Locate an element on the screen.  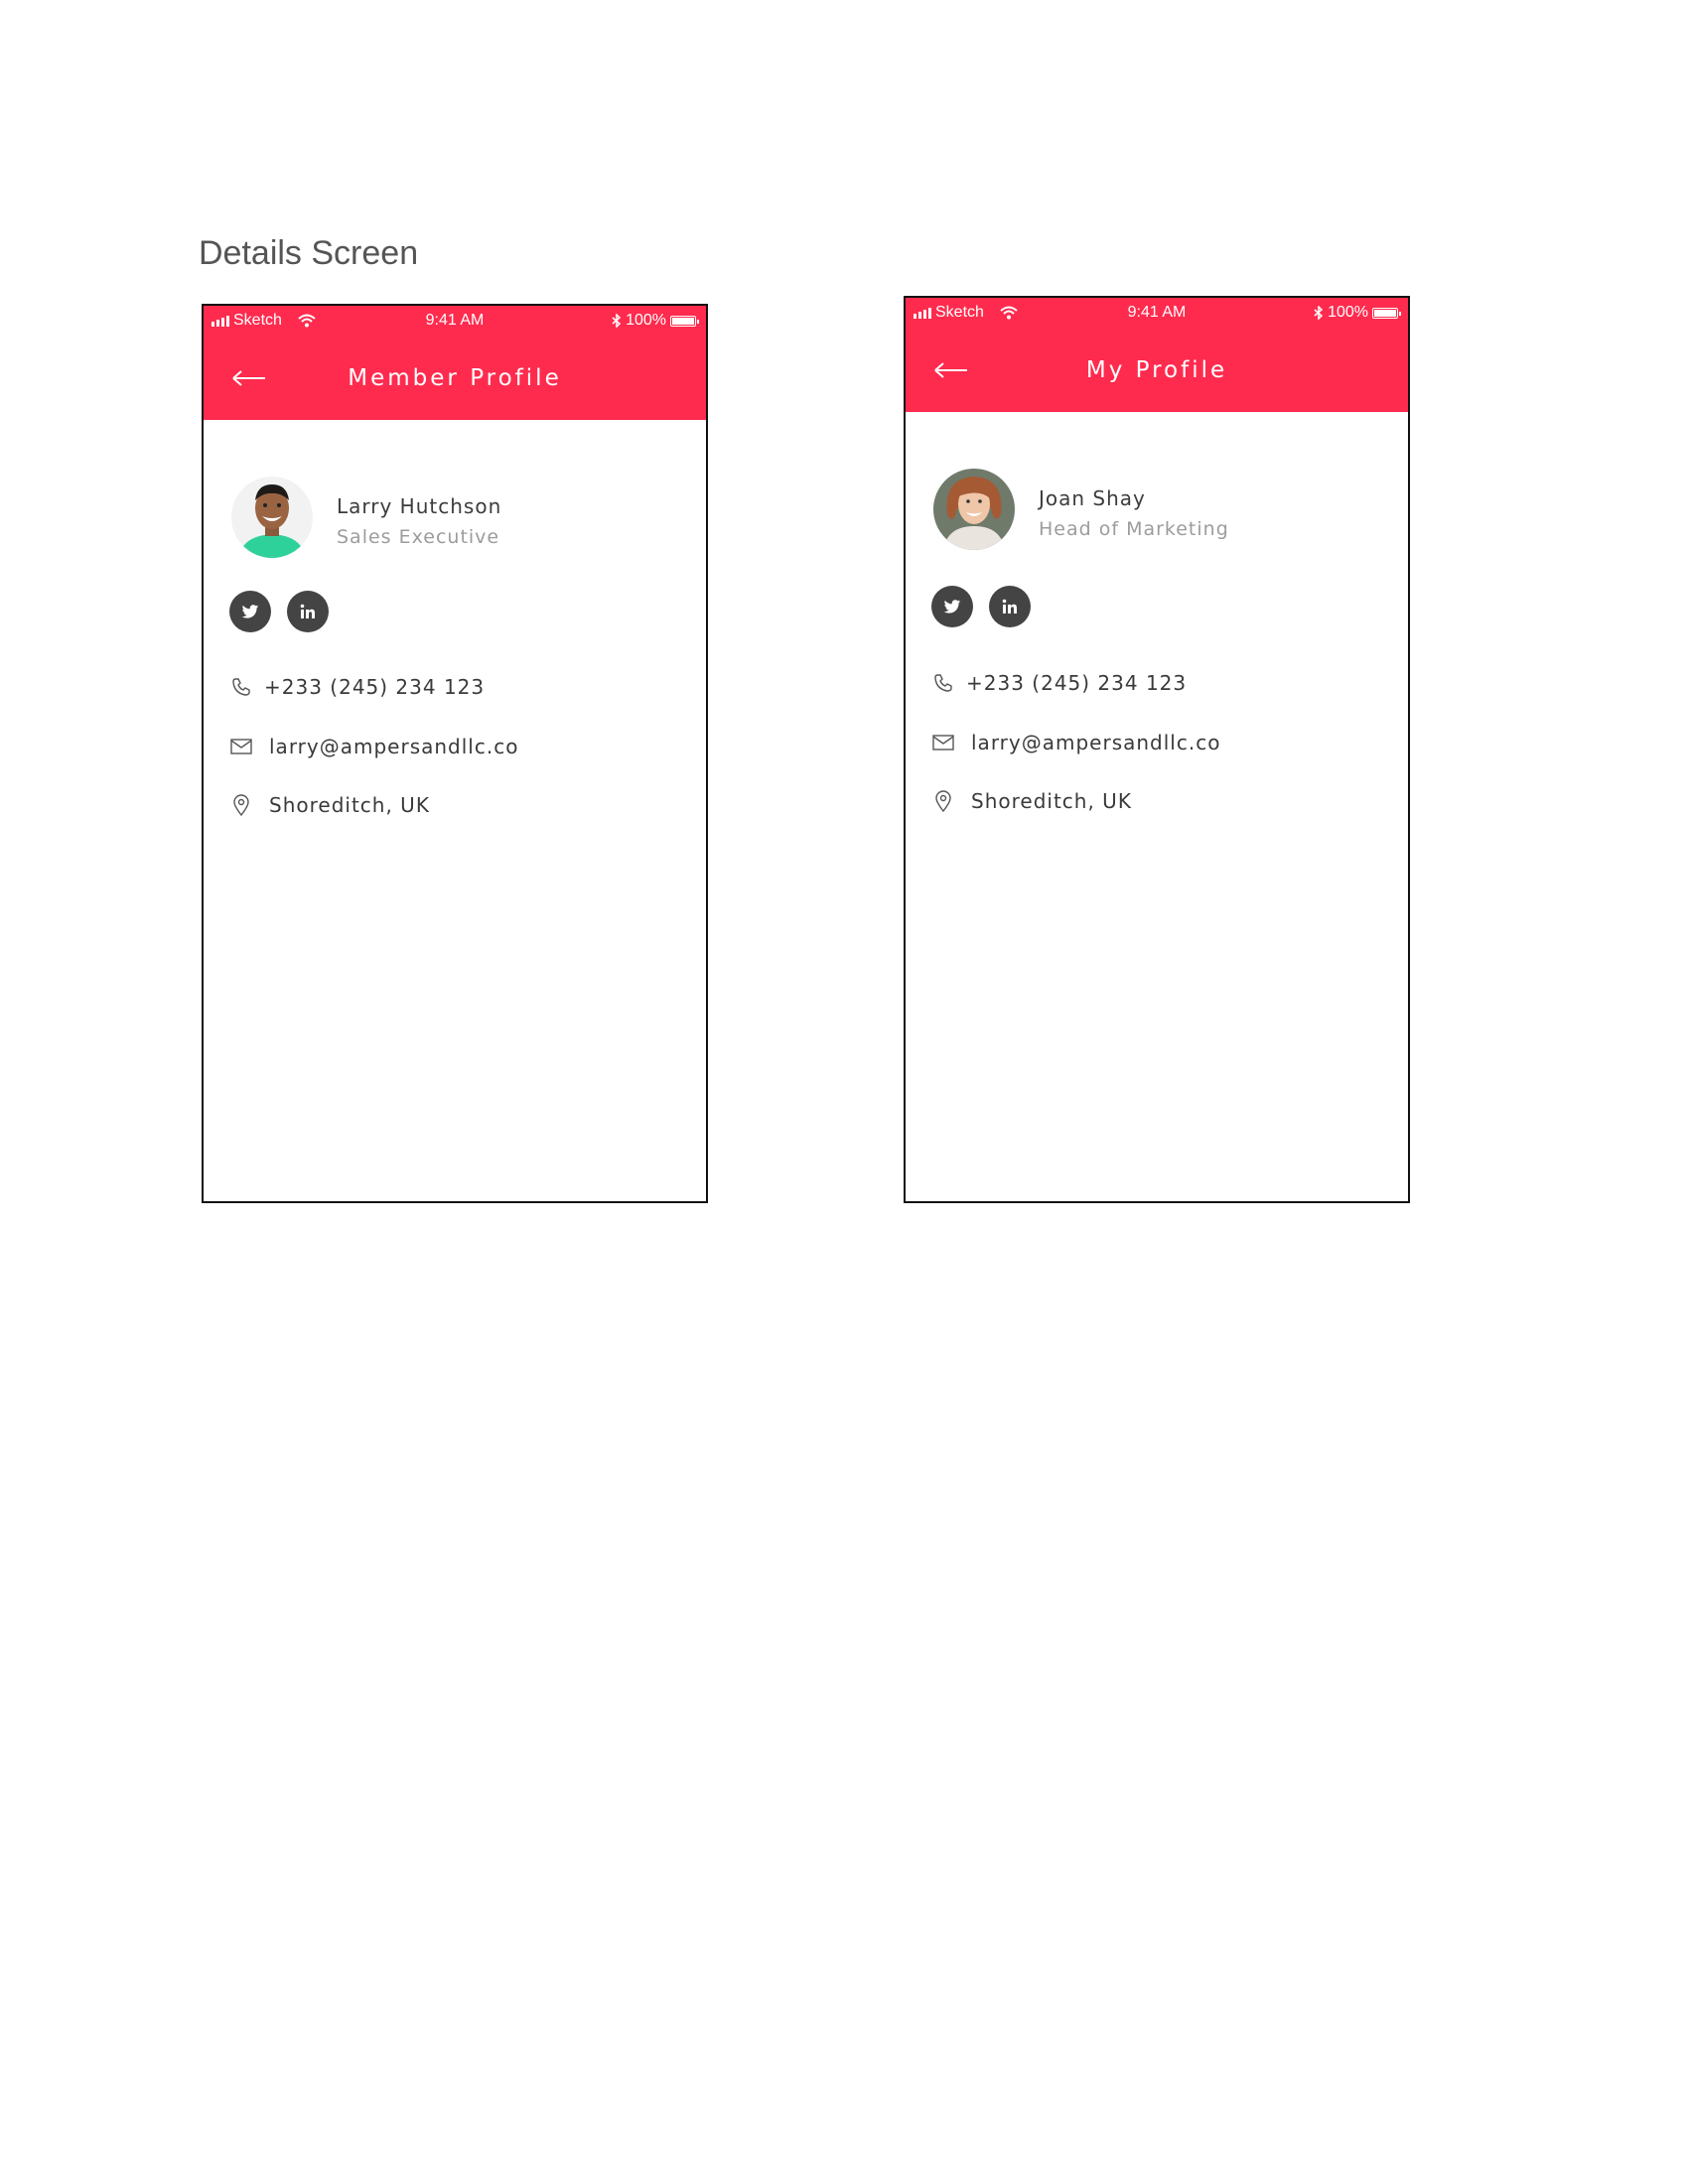
page-title: Member Profile is located at coordinates (455, 378).